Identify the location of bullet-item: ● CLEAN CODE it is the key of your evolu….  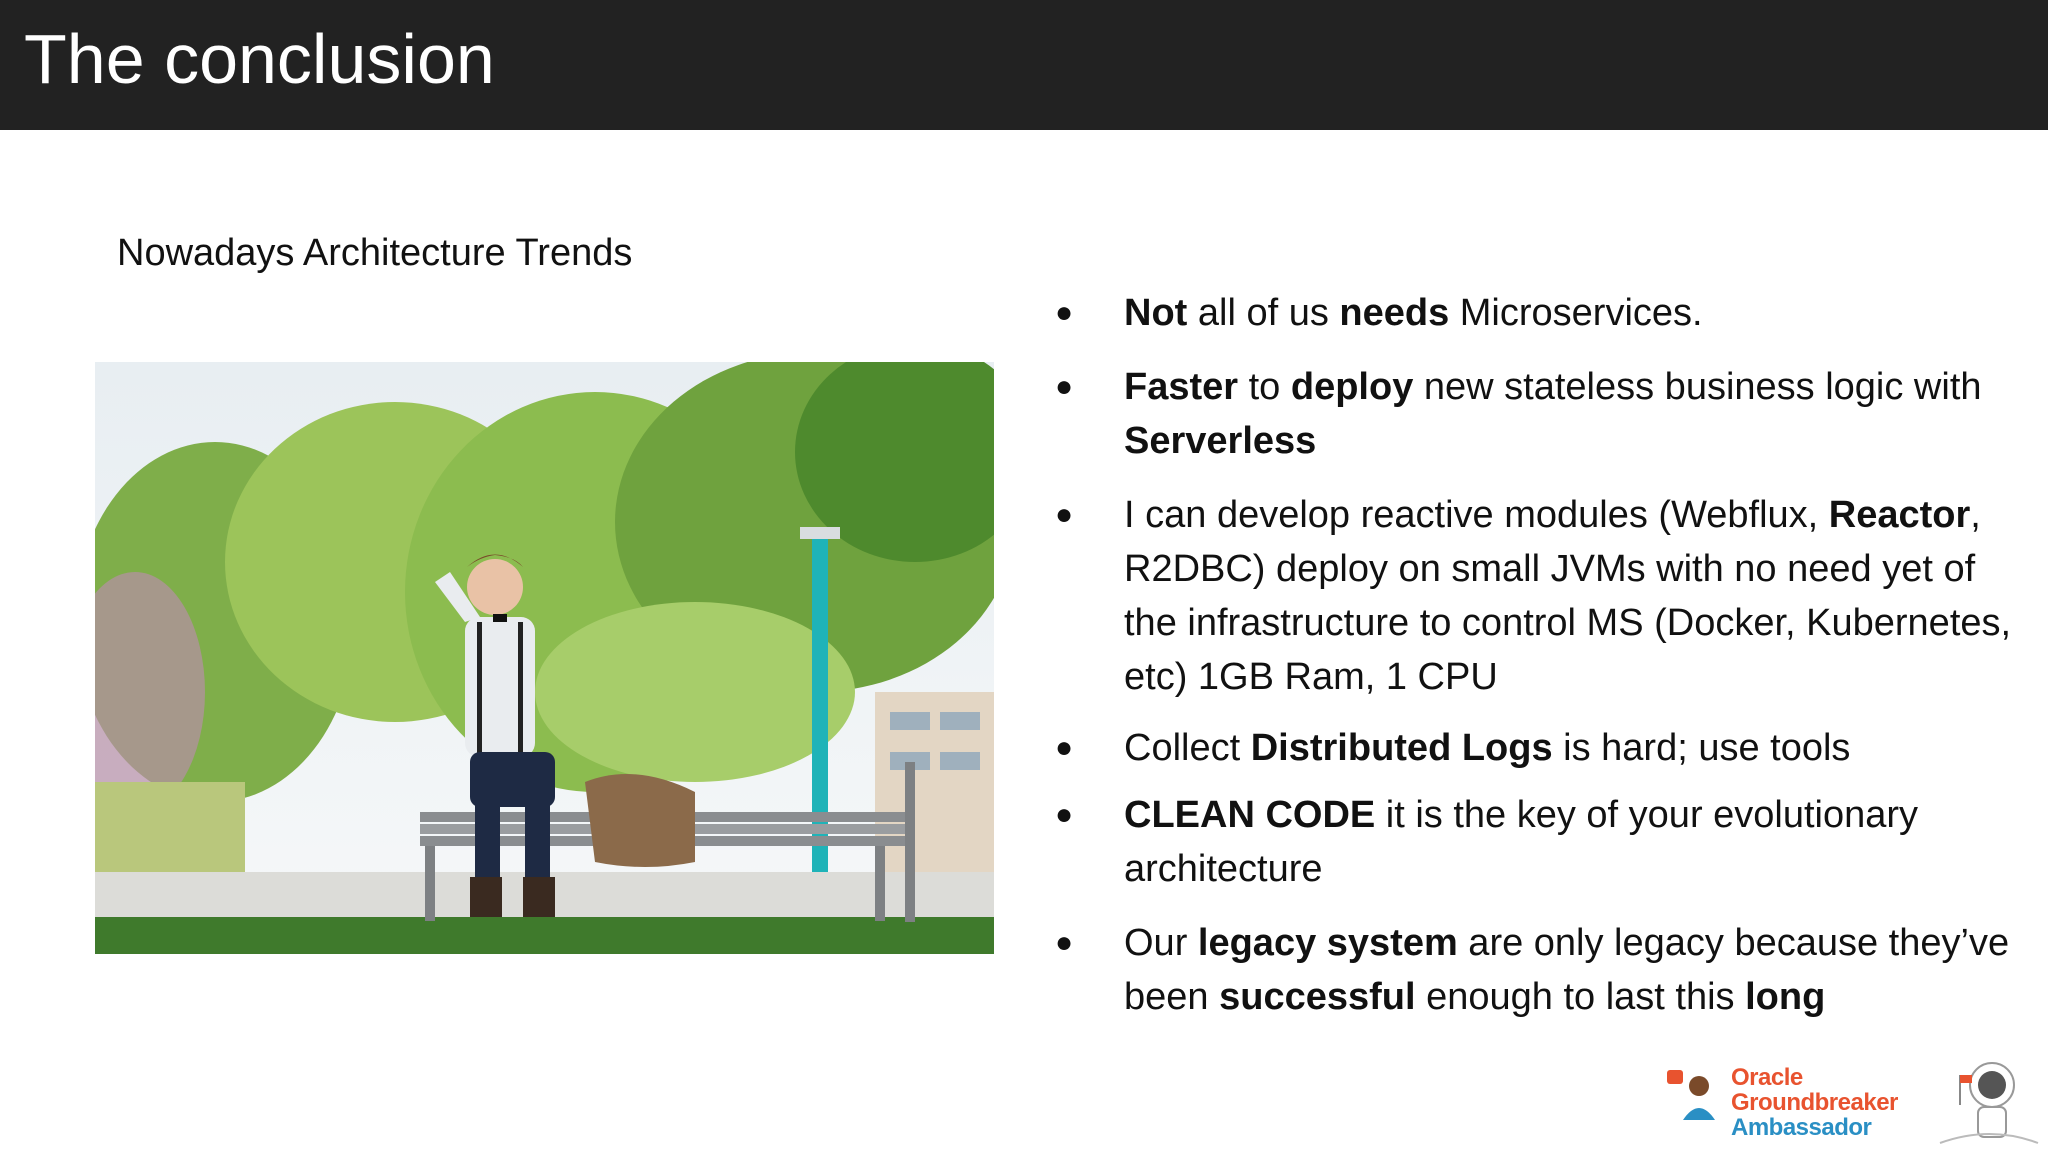
(1535, 842).